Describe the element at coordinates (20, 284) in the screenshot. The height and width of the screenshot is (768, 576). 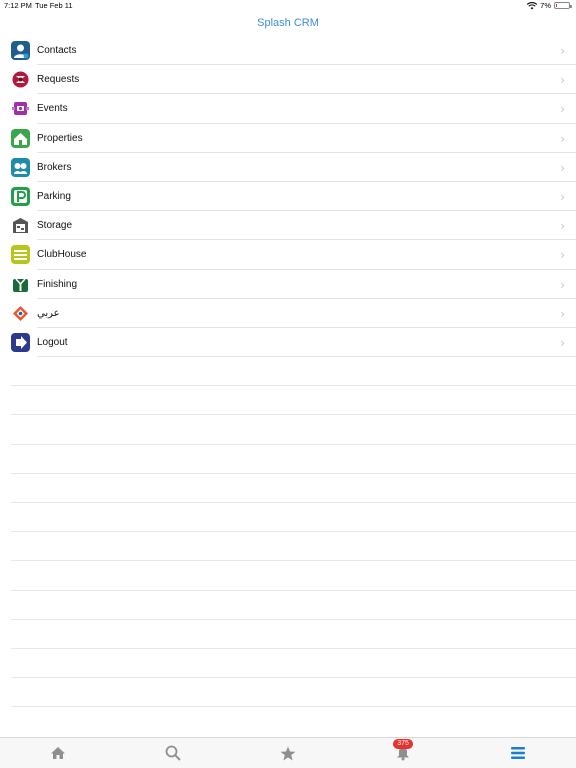
I see `finishing-icon` at that location.